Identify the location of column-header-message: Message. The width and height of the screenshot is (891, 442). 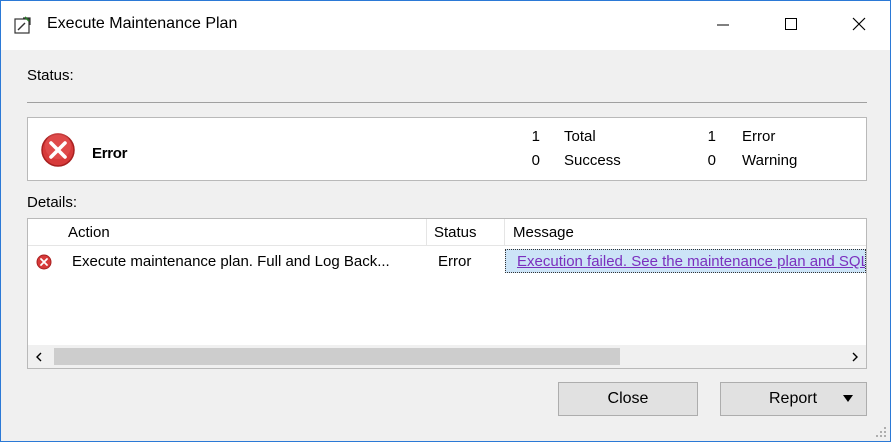
(543, 232).